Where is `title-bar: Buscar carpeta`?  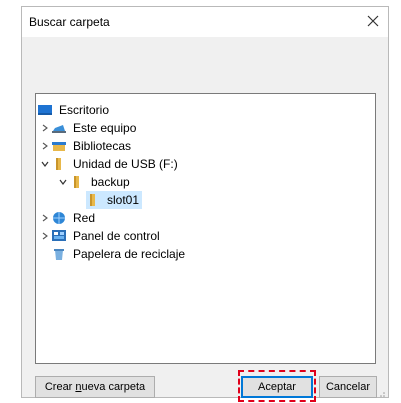
title-bar: Buscar carpeta is located at coordinates (205, 22).